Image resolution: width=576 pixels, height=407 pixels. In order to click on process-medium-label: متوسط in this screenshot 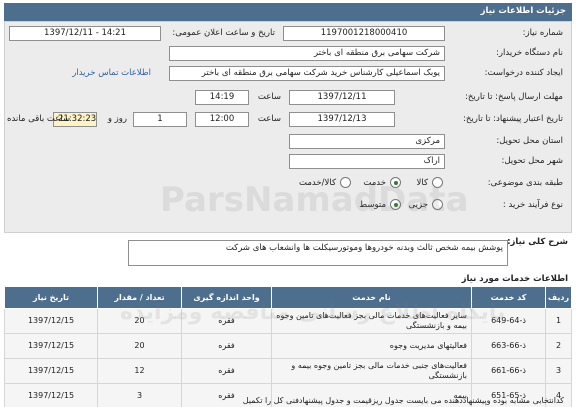, I will do `click(372, 205)`.